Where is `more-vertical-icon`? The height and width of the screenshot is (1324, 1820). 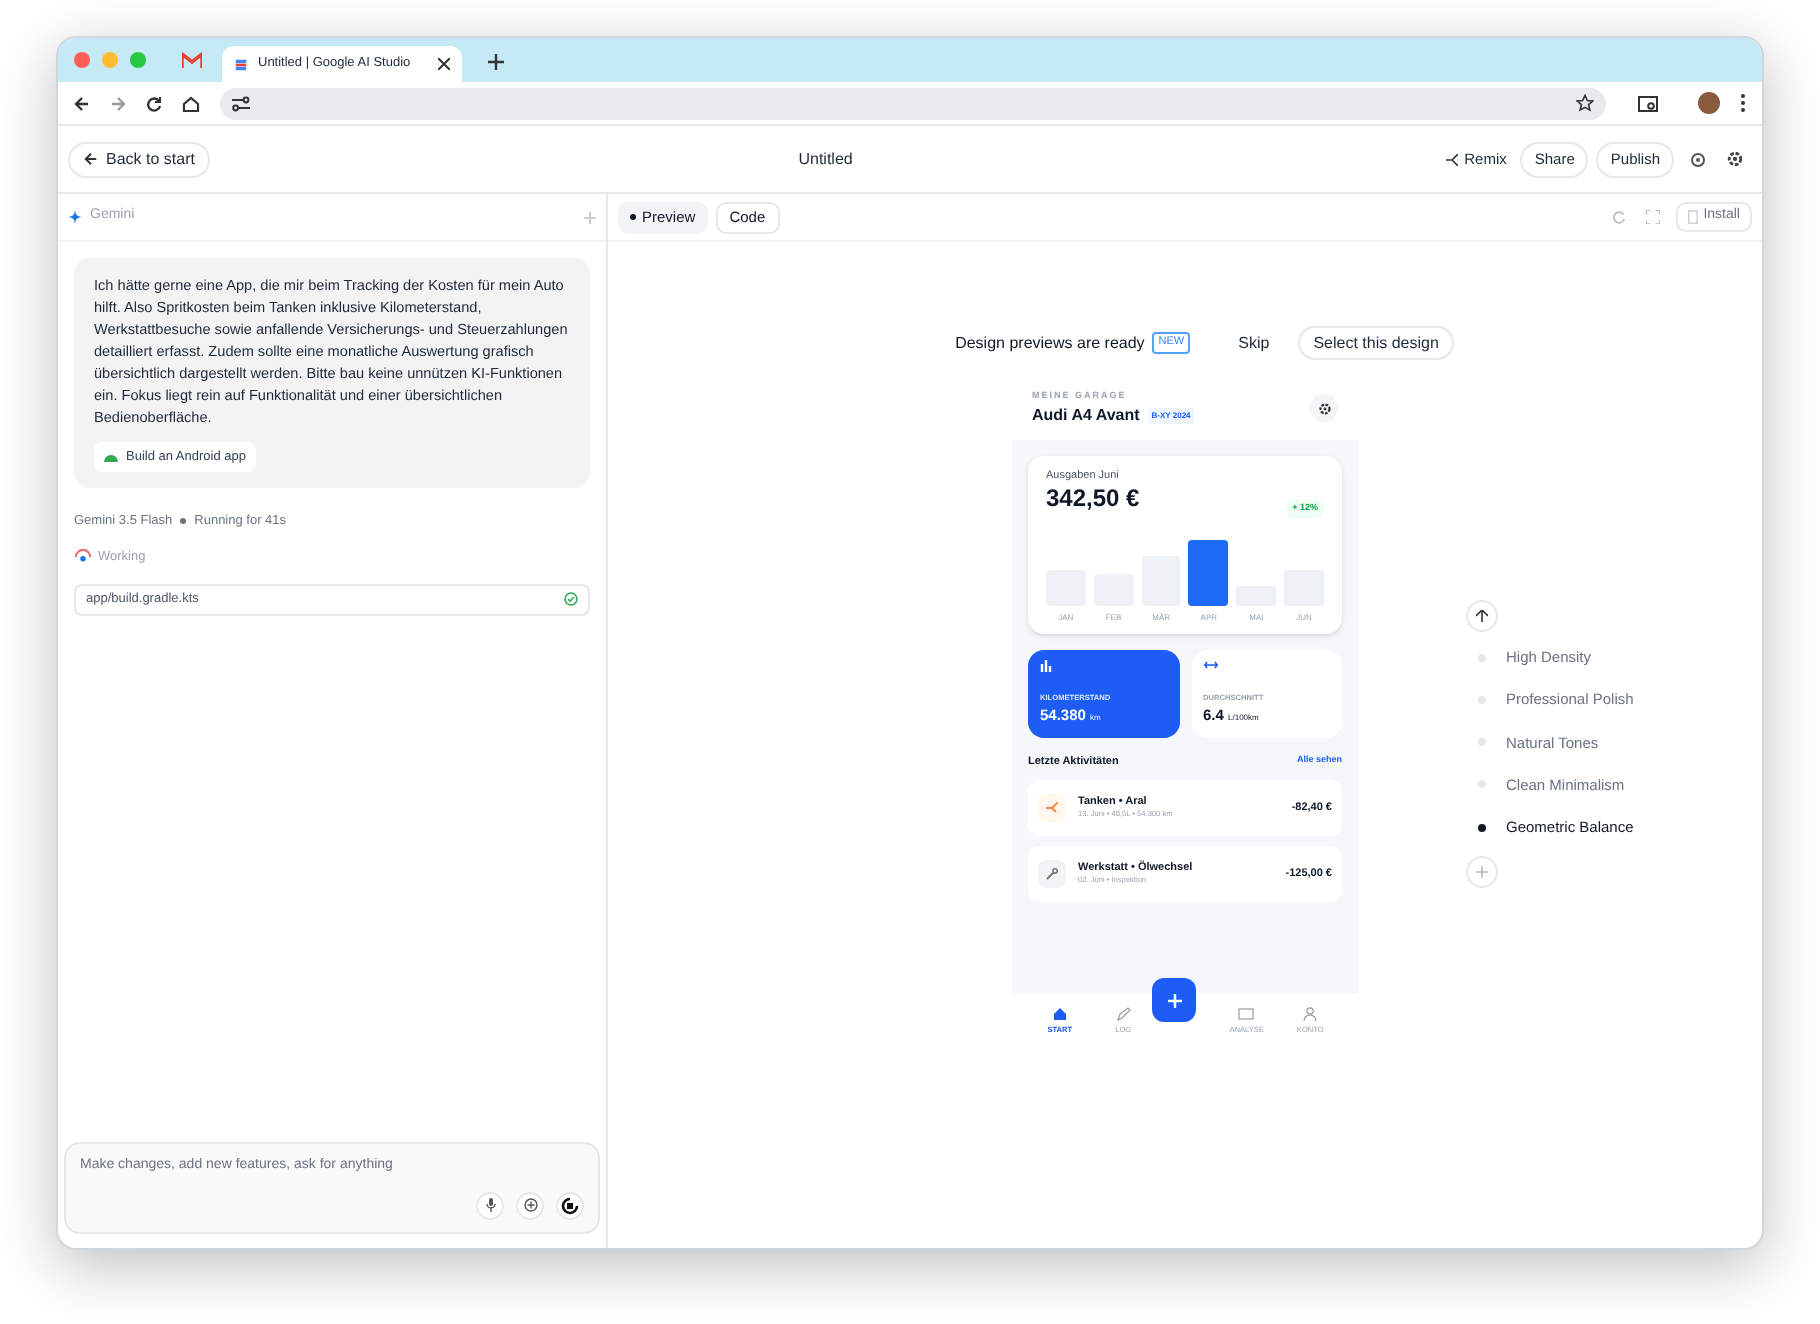 more-vertical-icon is located at coordinates (1743, 103).